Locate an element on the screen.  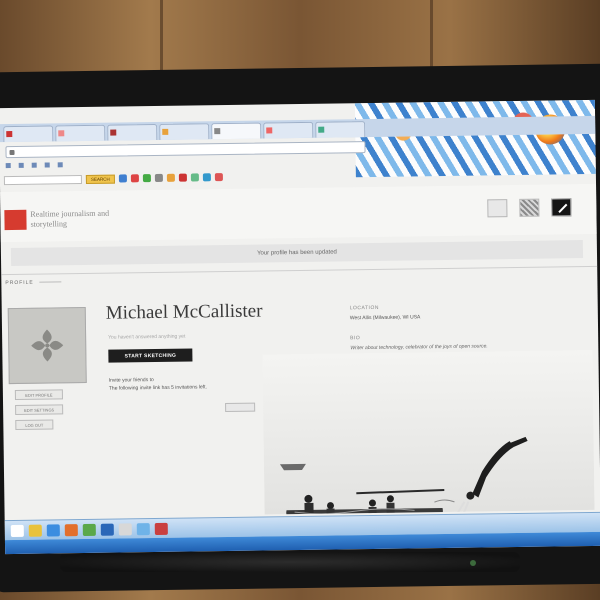
bio-label: BIO is located at coordinates (355, 338).